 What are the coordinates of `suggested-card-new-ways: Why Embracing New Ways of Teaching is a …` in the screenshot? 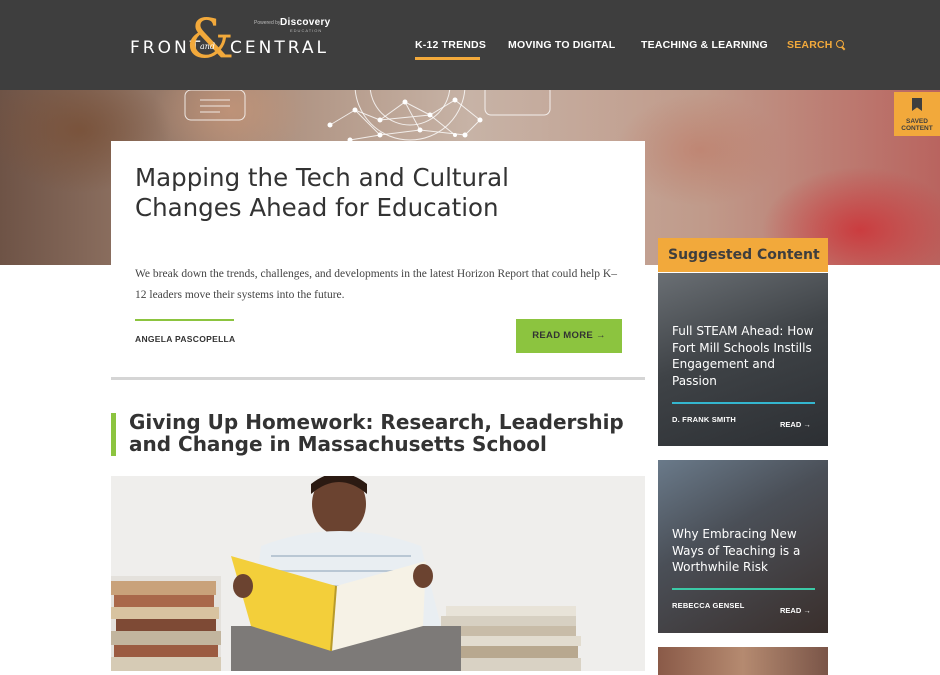 It's located at (743, 546).